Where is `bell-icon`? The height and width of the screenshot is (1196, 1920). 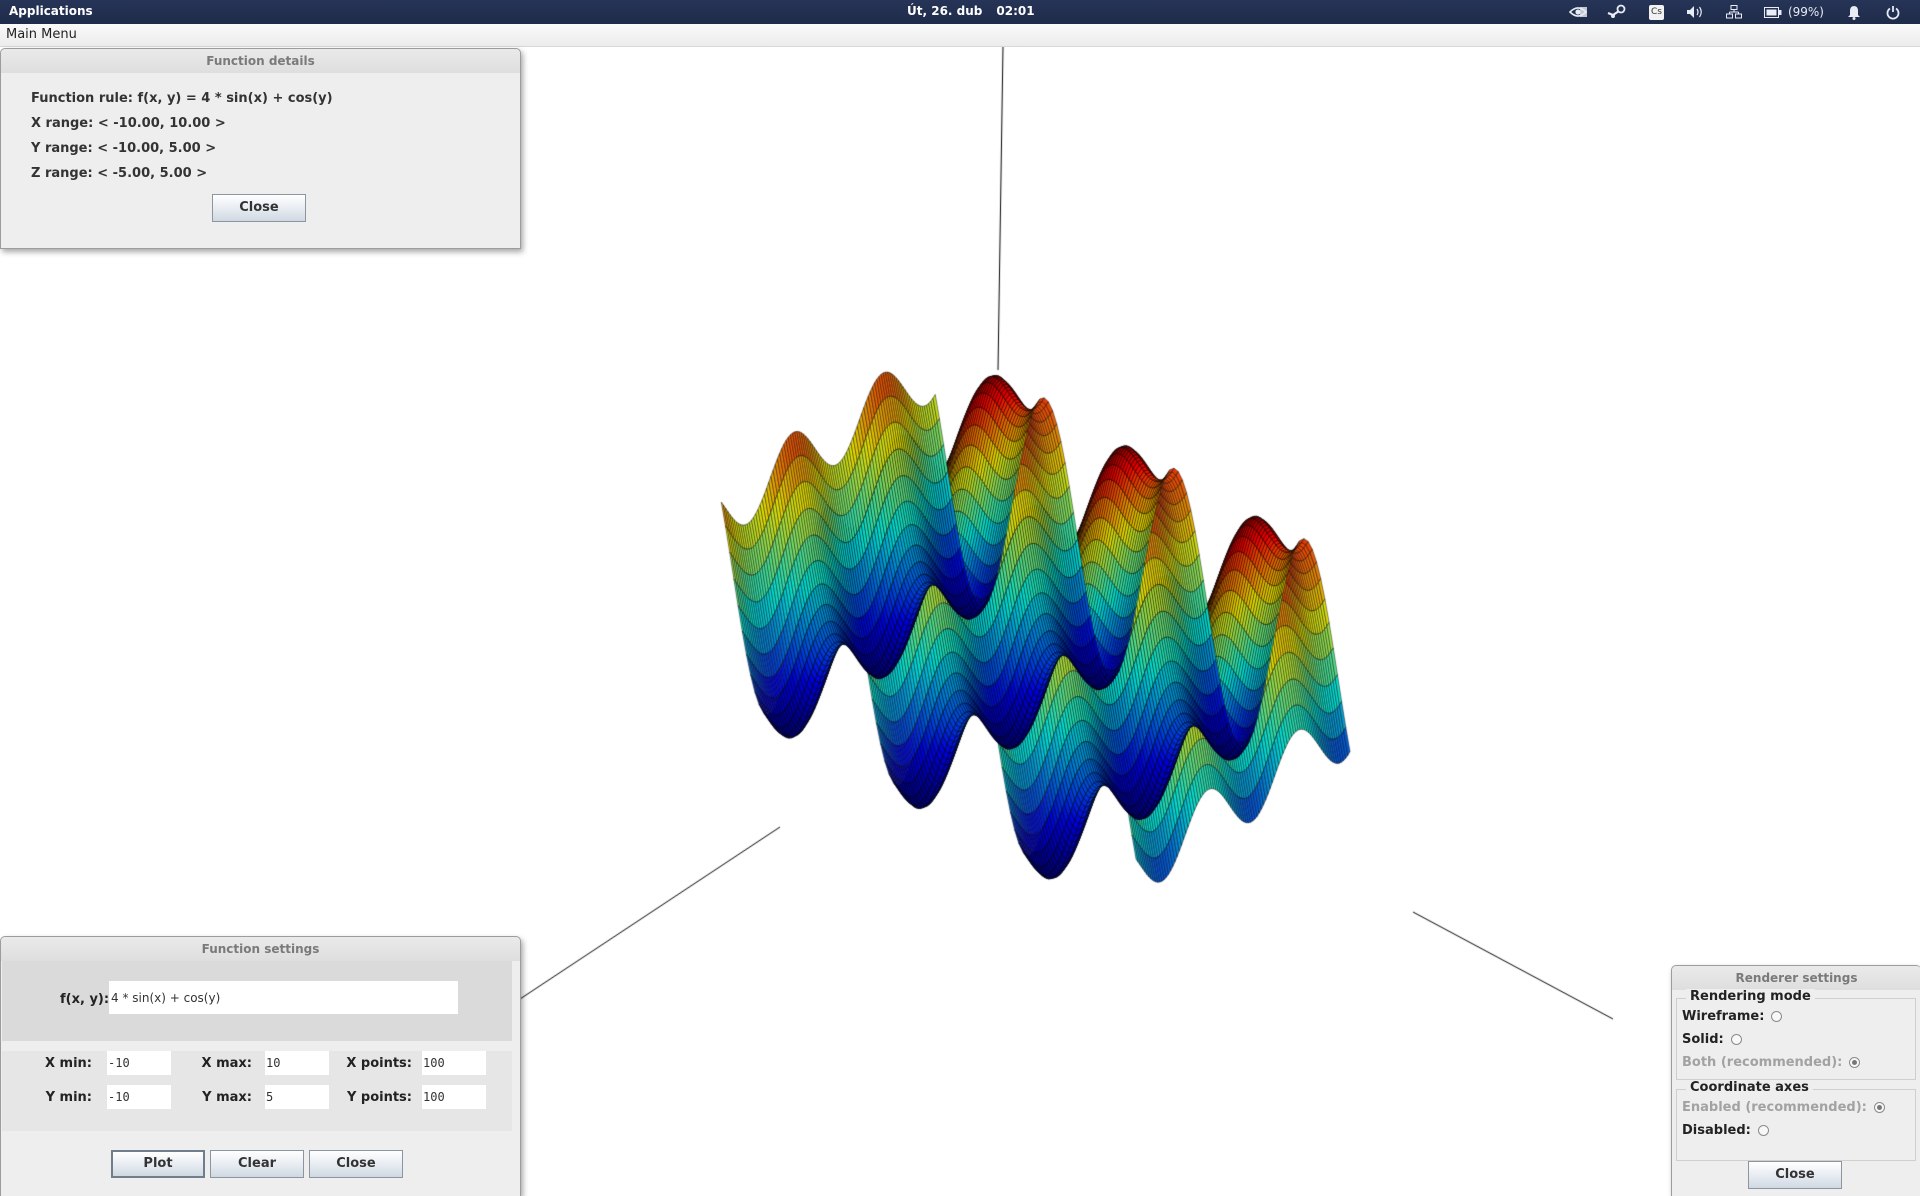
bell-icon is located at coordinates (1853, 12).